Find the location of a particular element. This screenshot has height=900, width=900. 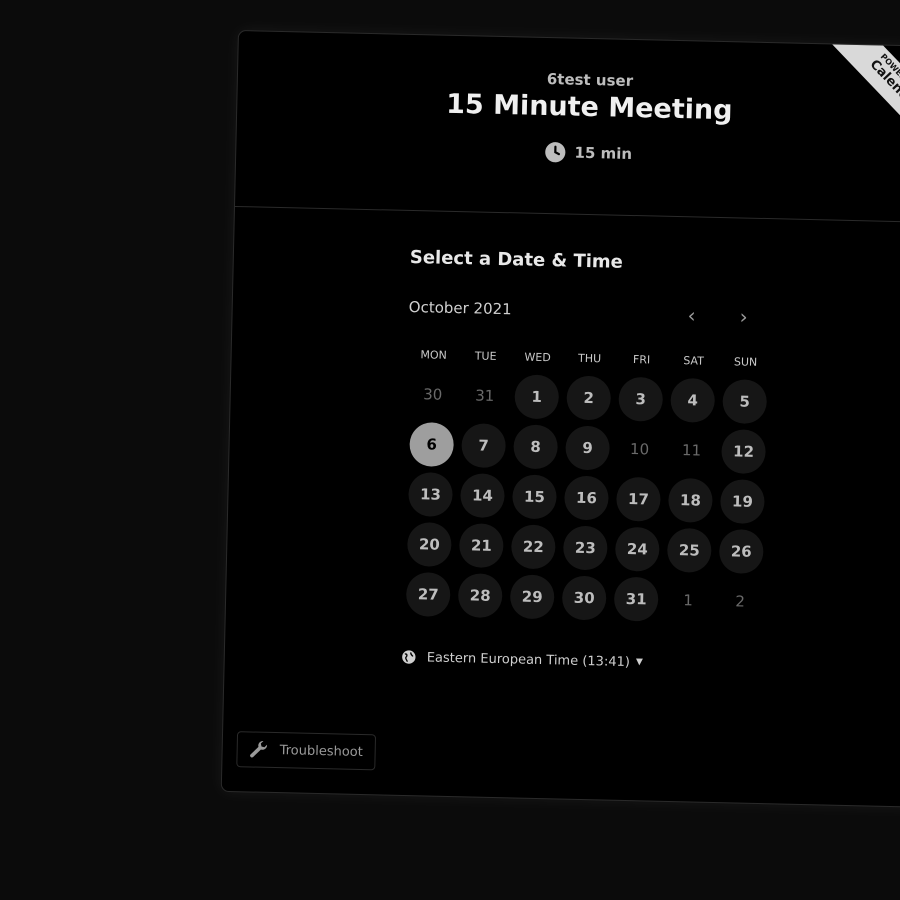

calendar-day: 5 is located at coordinates (744, 401).